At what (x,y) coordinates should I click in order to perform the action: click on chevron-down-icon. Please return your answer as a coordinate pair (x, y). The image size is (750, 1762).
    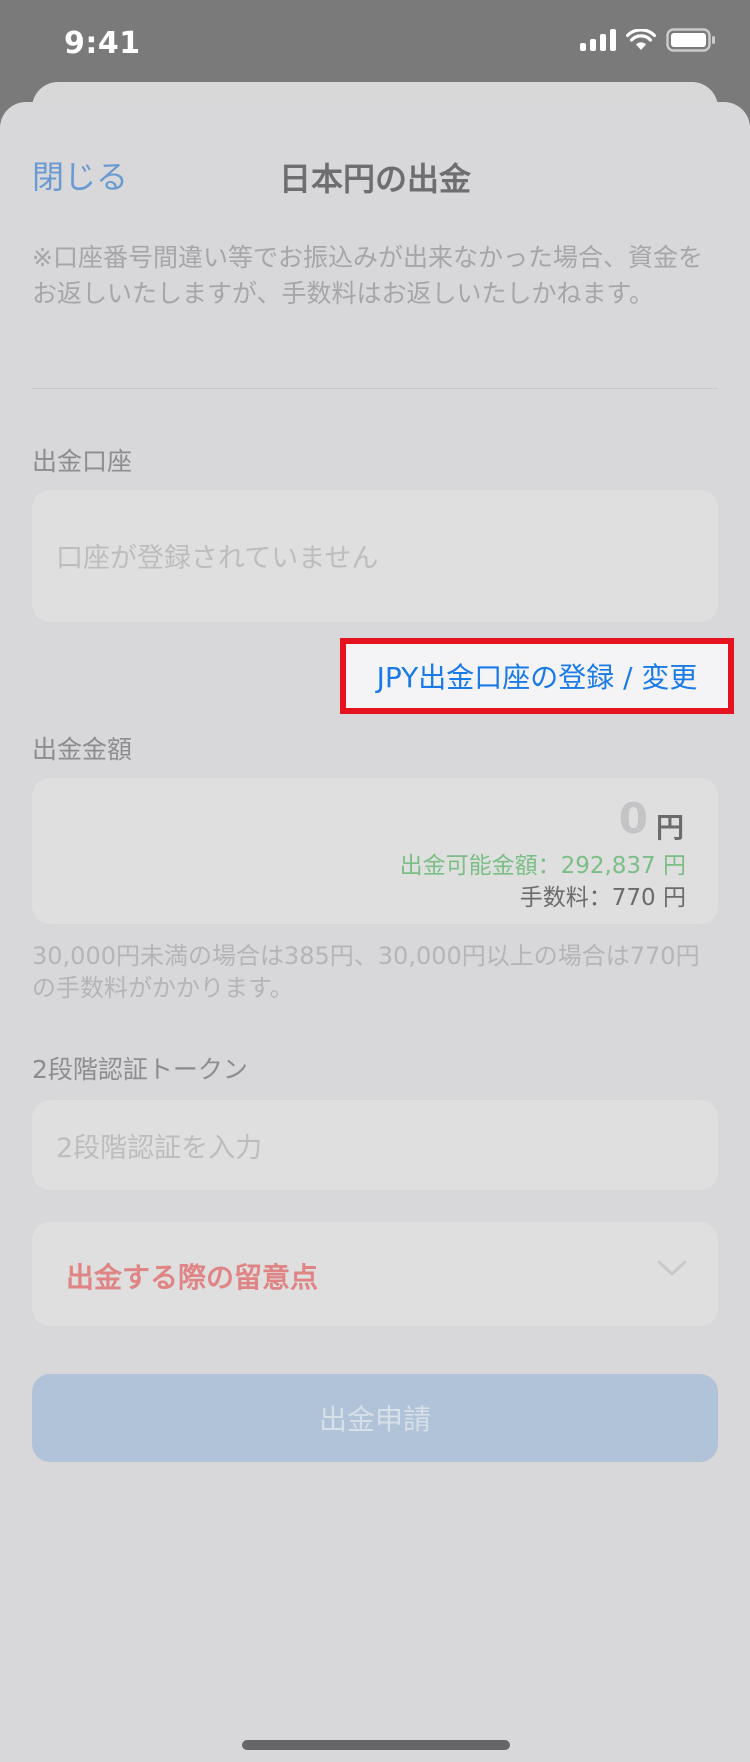
    Looking at the image, I should click on (672, 1270).